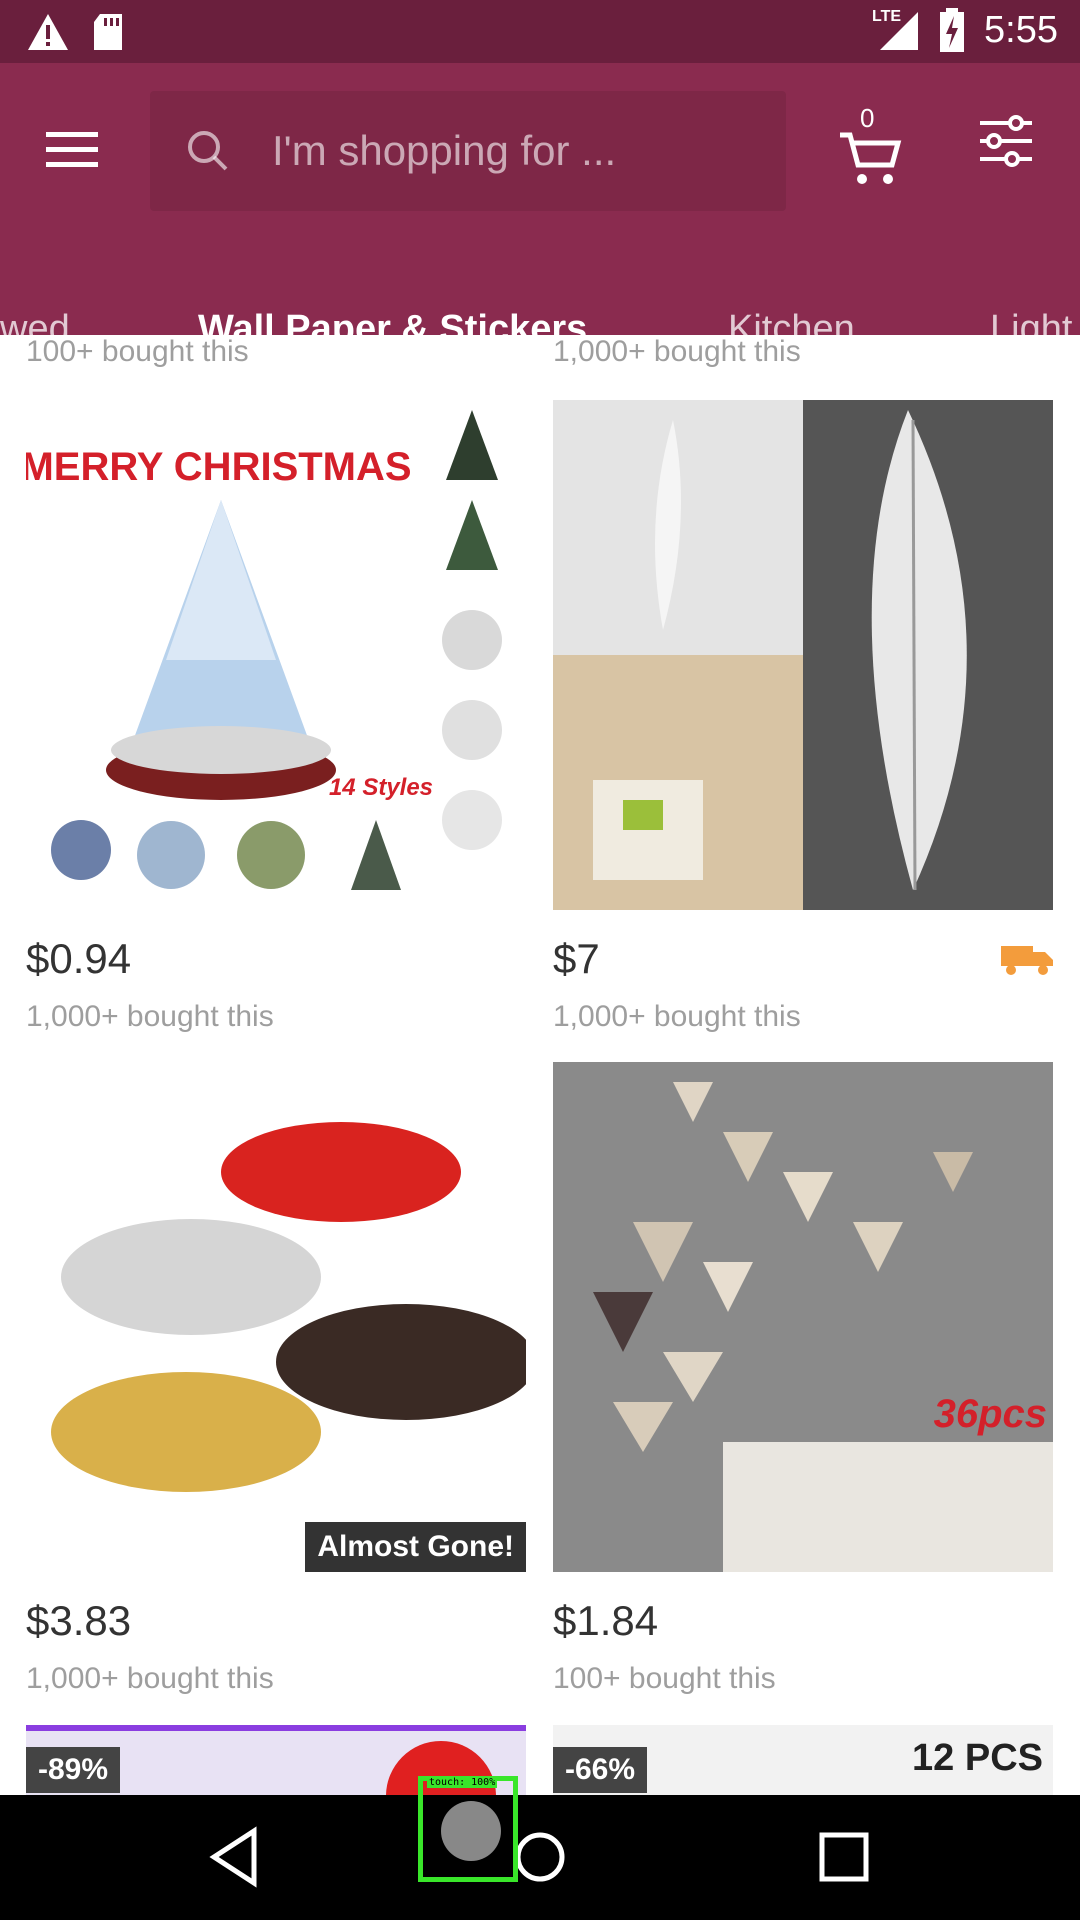  What do you see at coordinates (895, 30) in the screenshot?
I see `signal-icon: LTE` at bounding box center [895, 30].